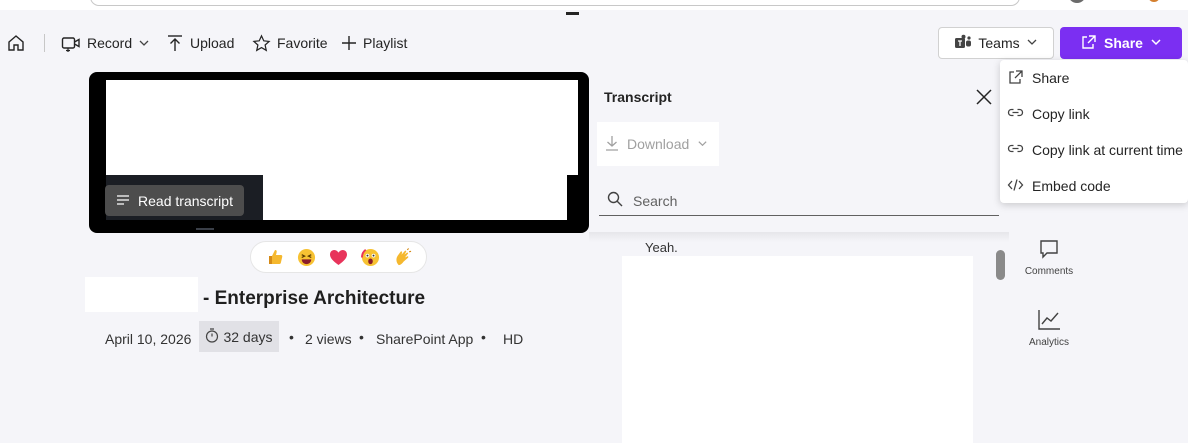 Image resolution: width=1188 pixels, height=443 pixels. I want to click on clapping-icon, so click(402, 257).